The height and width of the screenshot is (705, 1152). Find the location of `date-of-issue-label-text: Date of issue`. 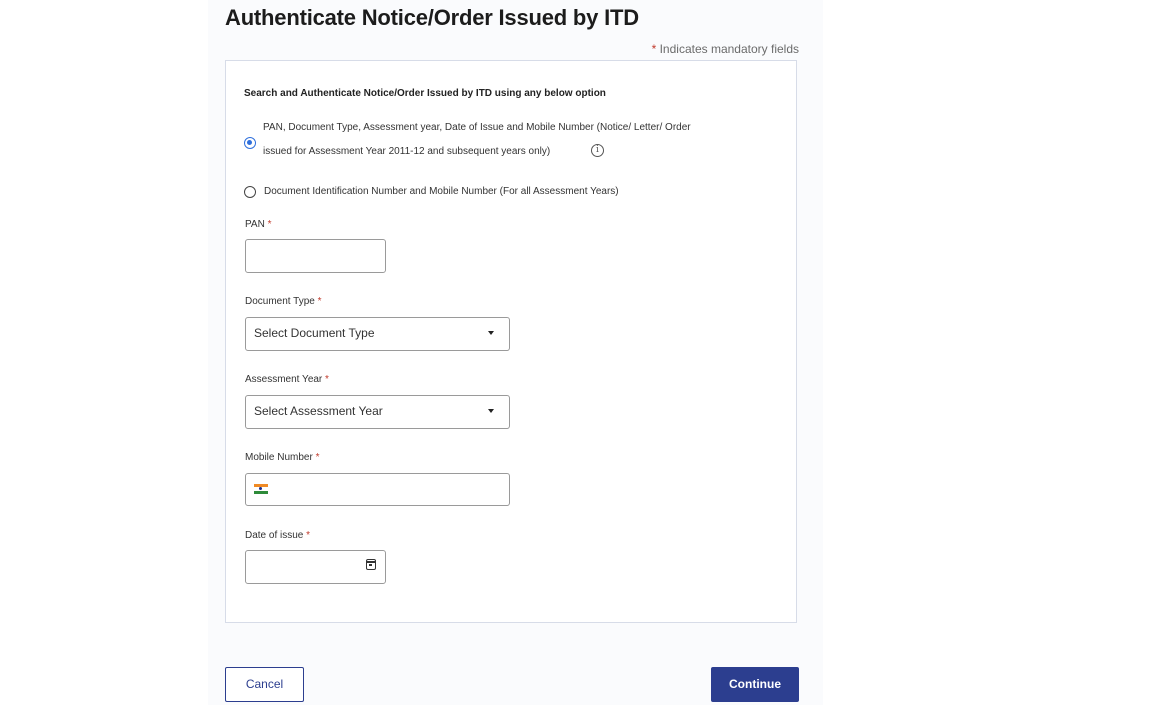

date-of-issue-label-text: Date of issue is located at coordinates (274, 535).